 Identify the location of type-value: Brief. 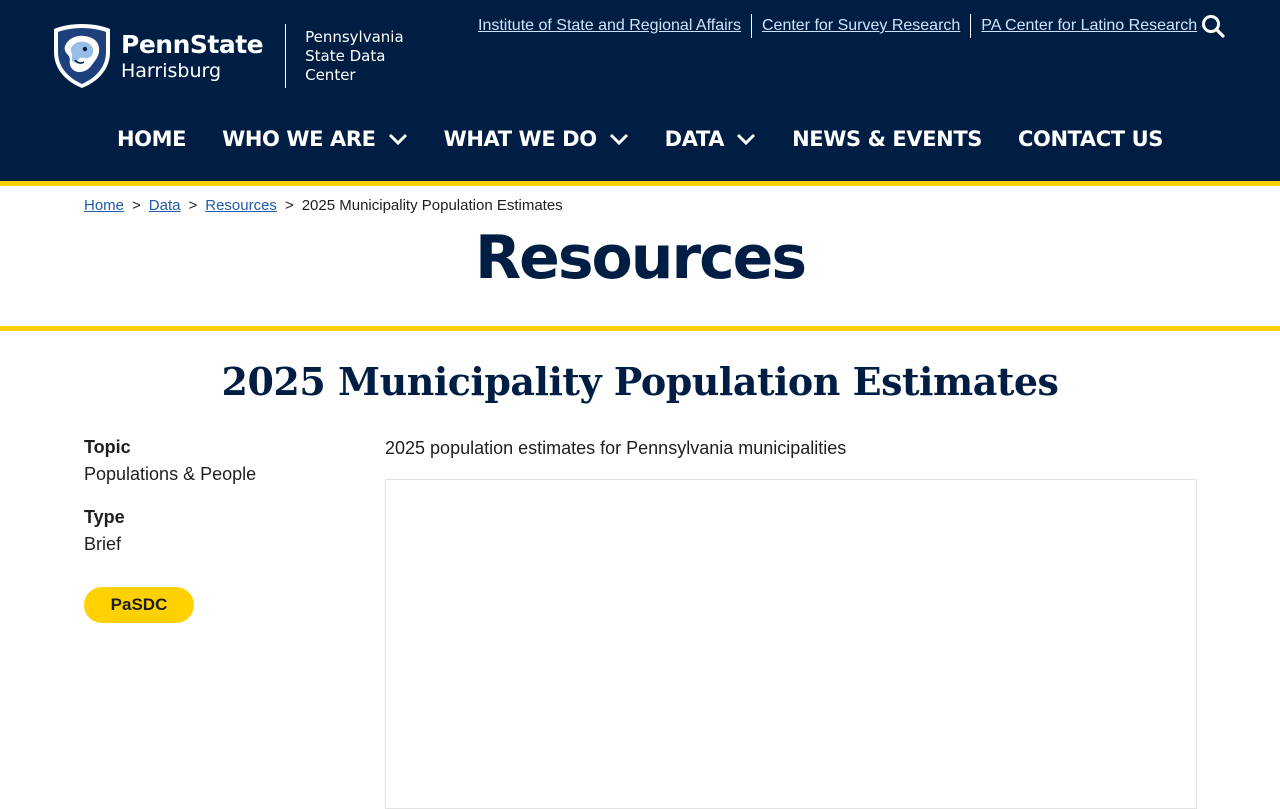
(103, 544).